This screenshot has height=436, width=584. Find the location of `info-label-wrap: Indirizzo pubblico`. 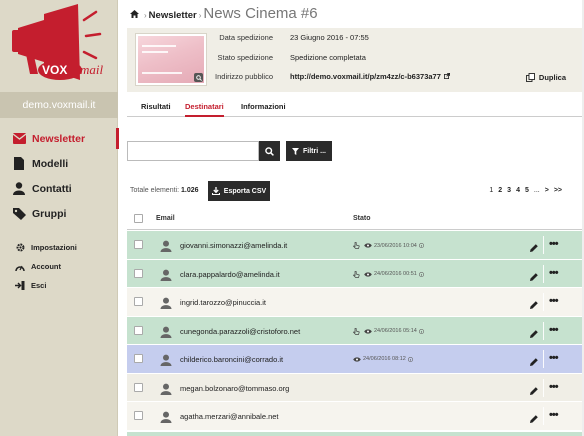

info-label-wrap: Indirizzo pubblico is located at coordinates (200, 77).